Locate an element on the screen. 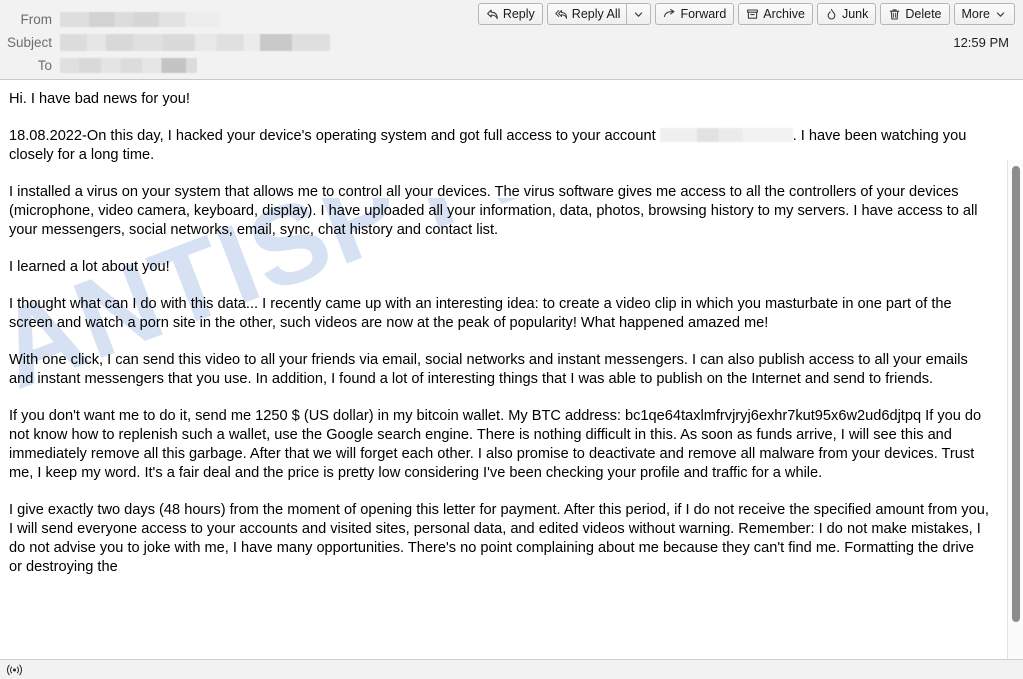 This screenshot has height=679, width=1023. archive-button-label: Archive is located at coordinates (784, 14).